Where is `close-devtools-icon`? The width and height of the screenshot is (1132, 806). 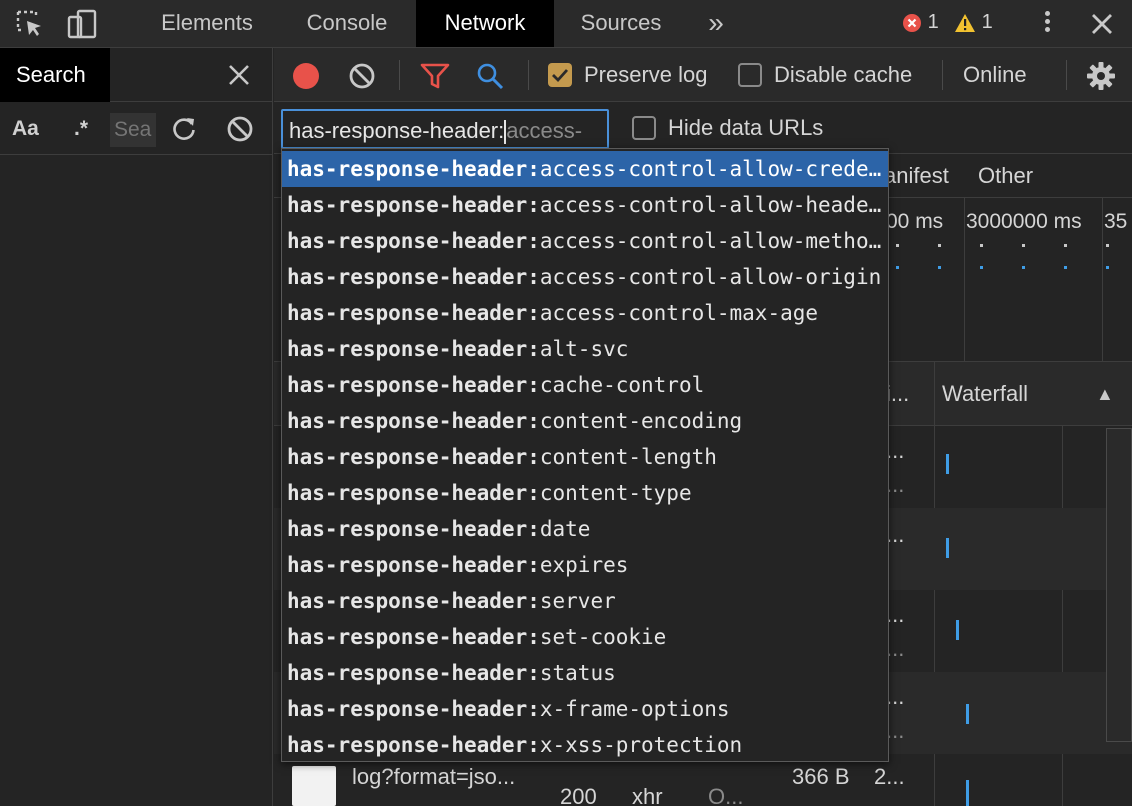 close-devtools-icon is located at coordinates (1102, 24).